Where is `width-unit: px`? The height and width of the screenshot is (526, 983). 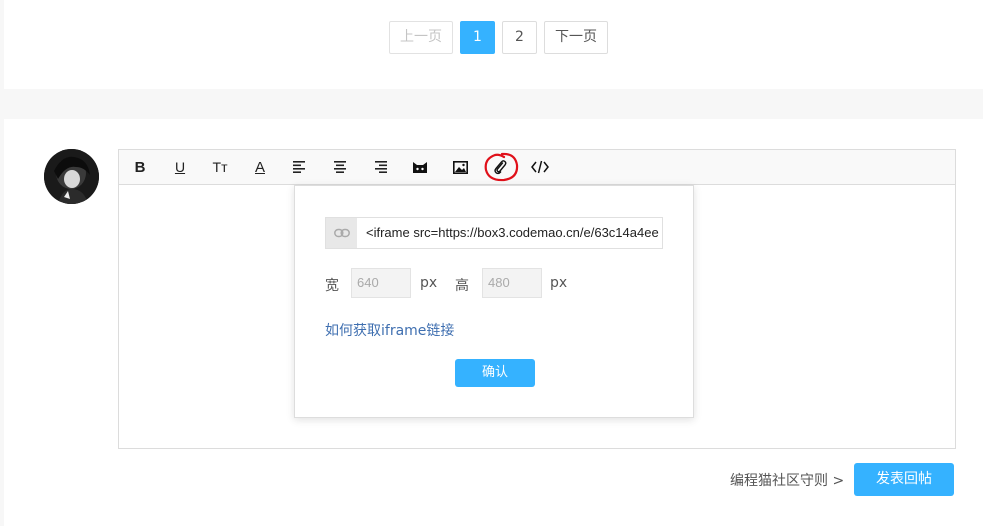
width-unit: px is located at coordinates (429, 283).